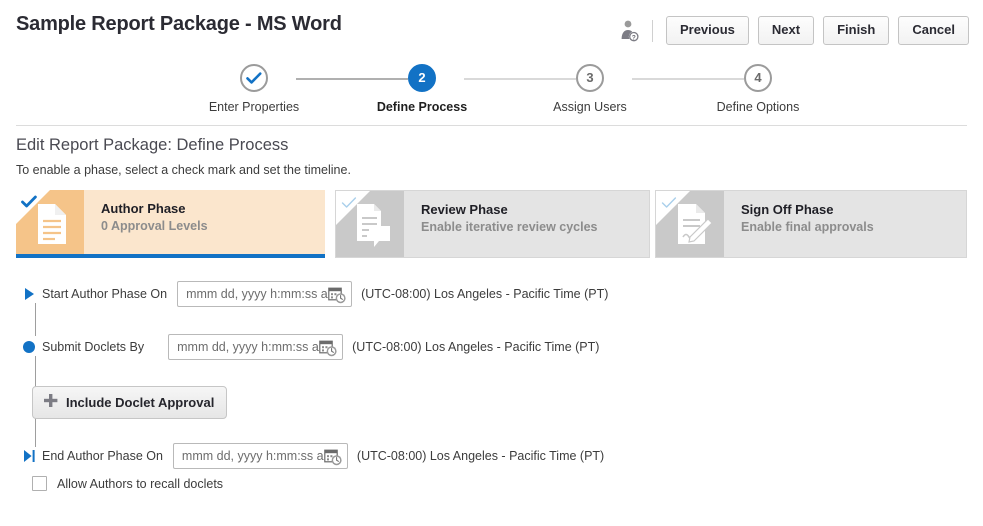 The width and height of the screenshot is (983, 526). I want to click on previous-button: Previous, so click(707, 30).